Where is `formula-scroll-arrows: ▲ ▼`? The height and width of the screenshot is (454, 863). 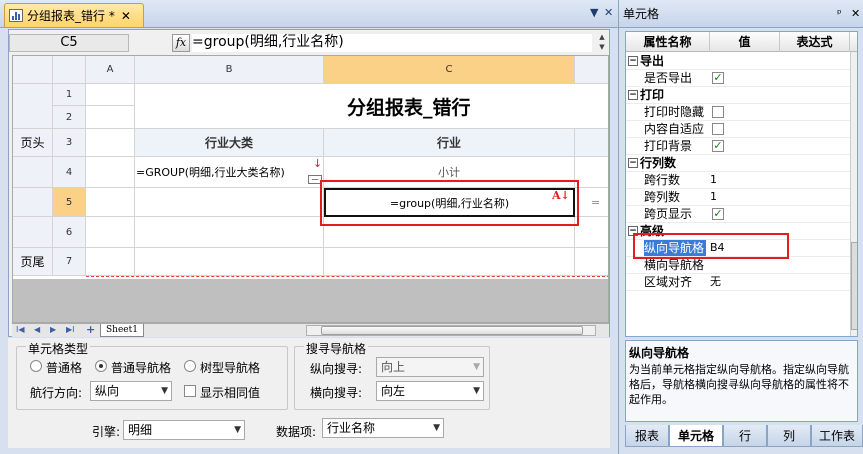
formula-scroll-arrows: ▲ ▼ is located at coordinates (602, 43).